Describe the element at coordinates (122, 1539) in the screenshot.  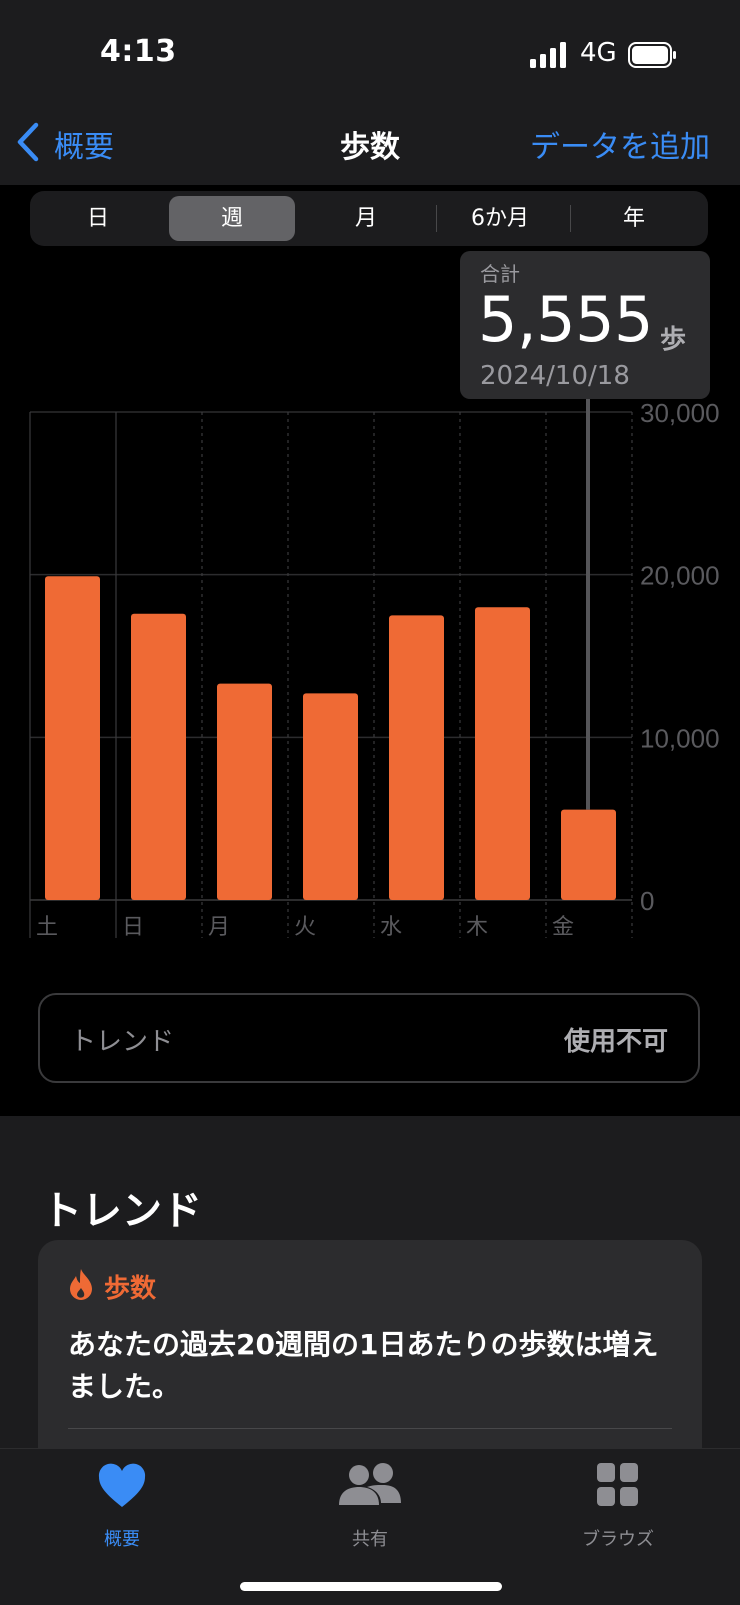
I see `tab-label: 概要` at that location.